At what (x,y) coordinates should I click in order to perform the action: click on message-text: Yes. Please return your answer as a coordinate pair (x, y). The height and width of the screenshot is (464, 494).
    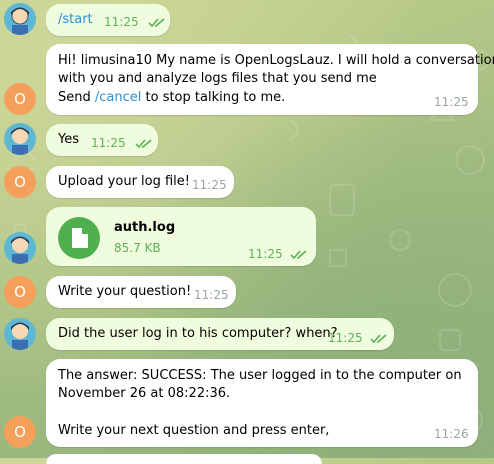
    Looking at the image, I should click on (68, 139).